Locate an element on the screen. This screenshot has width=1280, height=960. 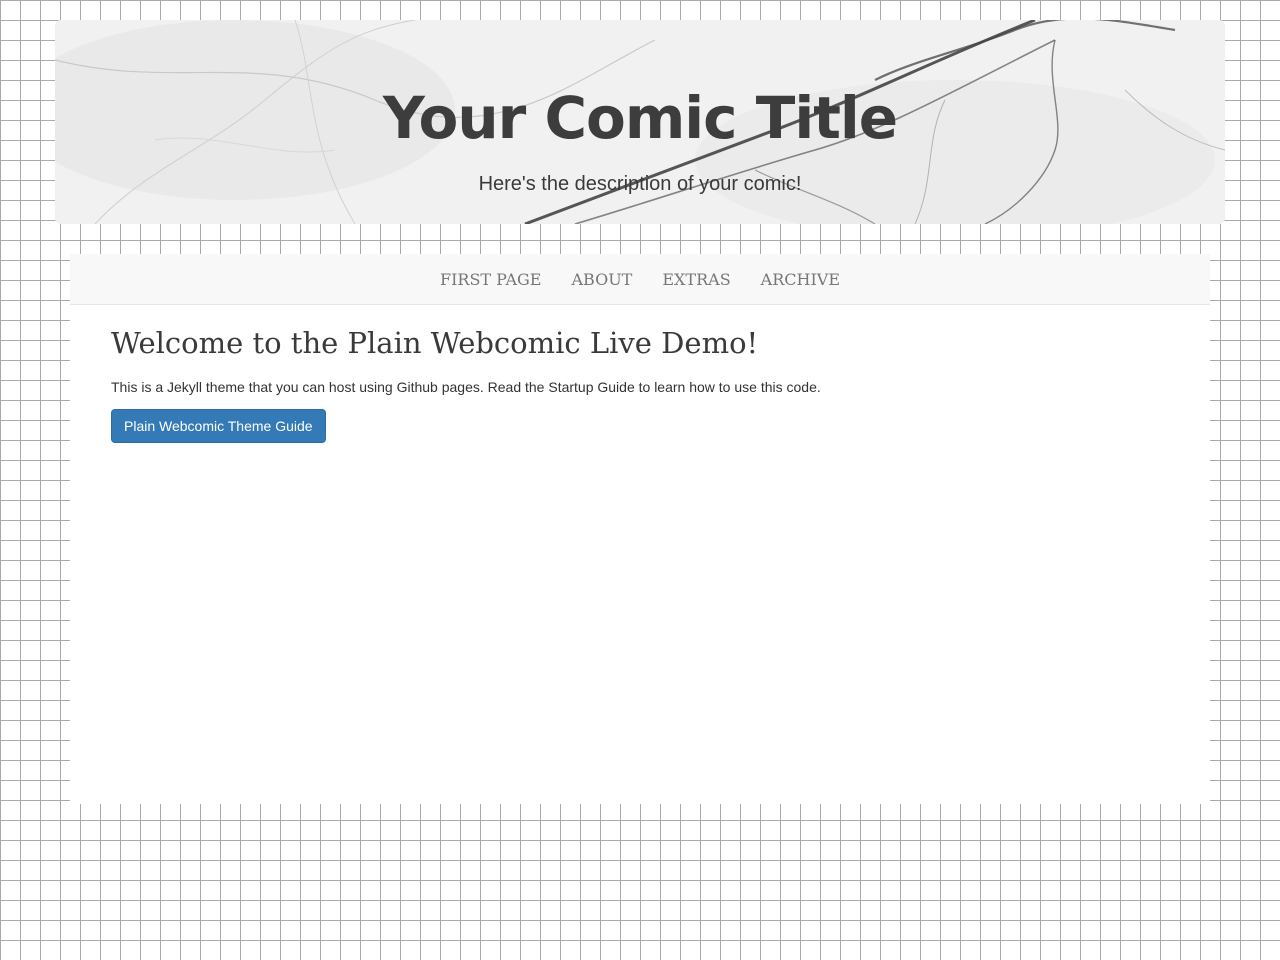
nav-archive: ARCHIVE is located at coordinates (800, 279).